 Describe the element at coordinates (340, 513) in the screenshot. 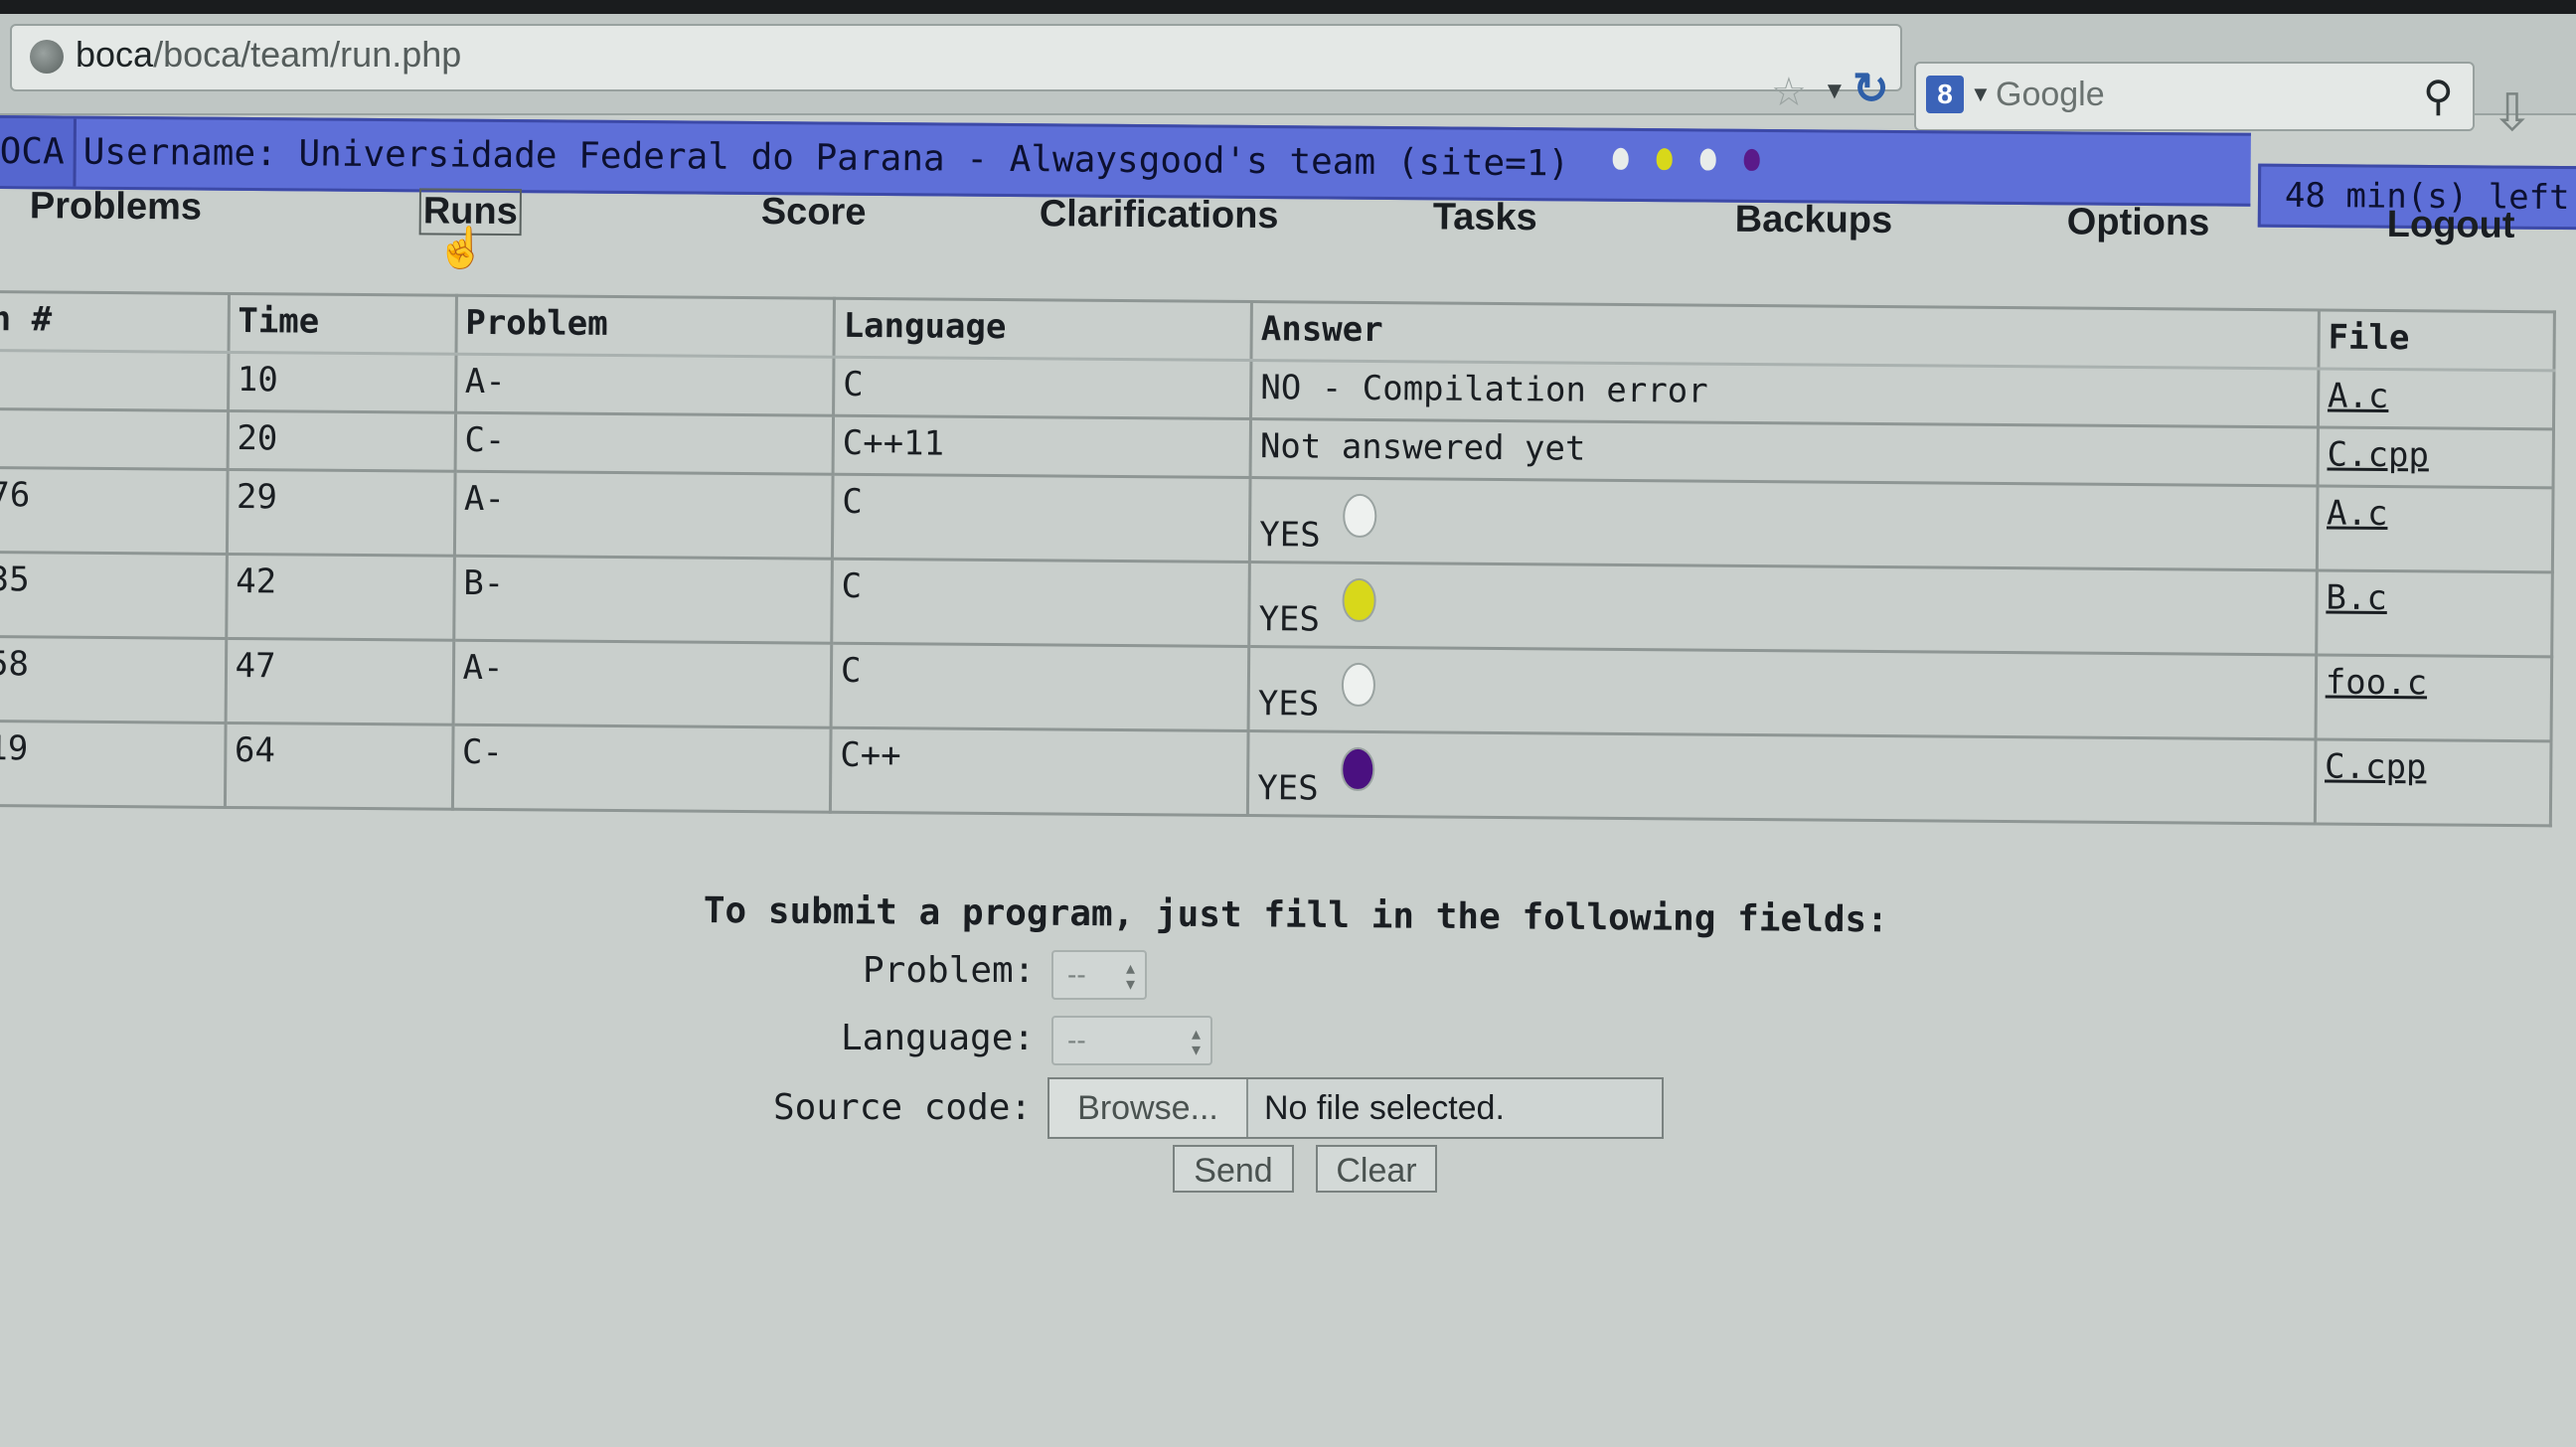

I see `cell-time: 29` at that location.